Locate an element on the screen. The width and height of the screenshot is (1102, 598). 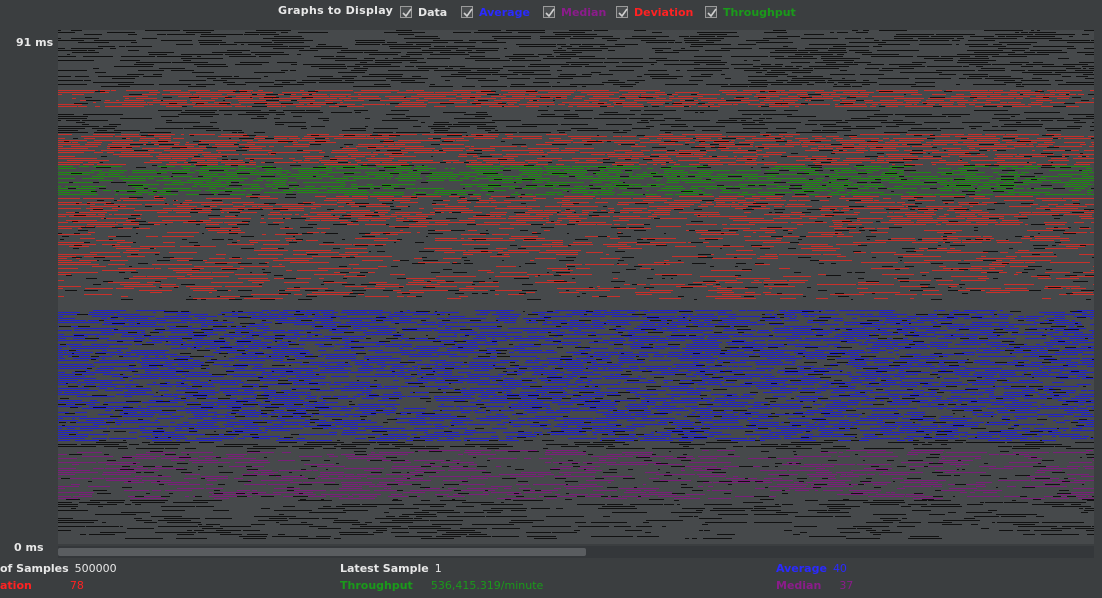
samples-value: 500000 is located at coordinates (95, 568).